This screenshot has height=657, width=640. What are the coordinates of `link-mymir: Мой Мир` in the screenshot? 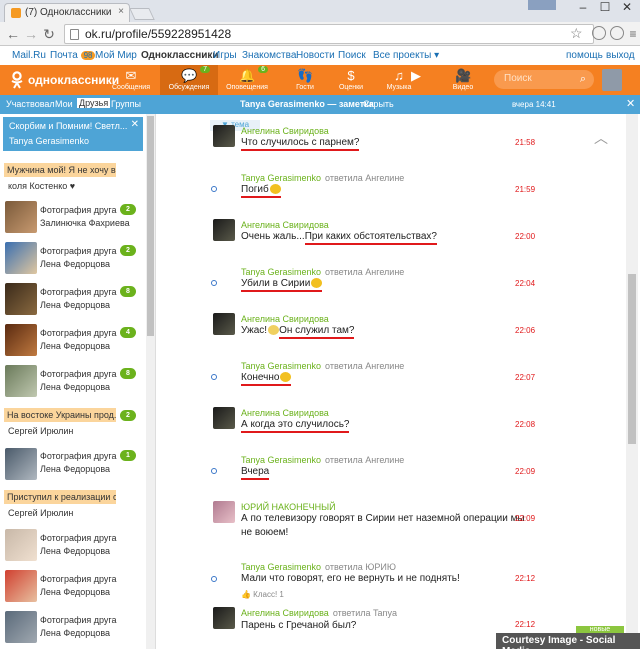 It's located at (116, 55).